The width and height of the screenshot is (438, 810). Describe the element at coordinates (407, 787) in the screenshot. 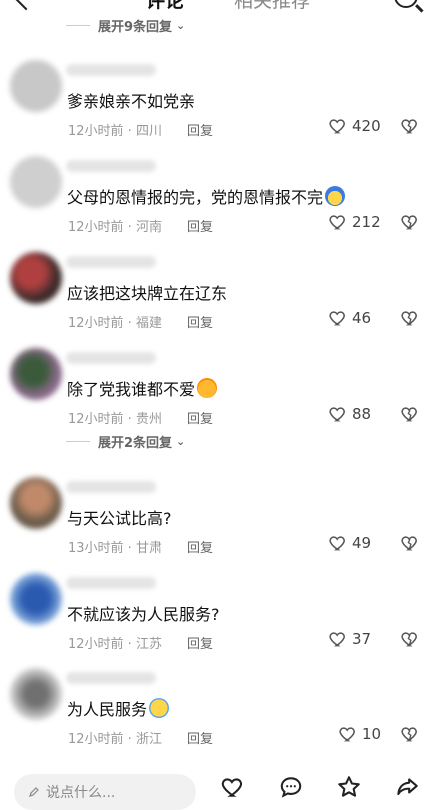

I see `share-icon` at that location.